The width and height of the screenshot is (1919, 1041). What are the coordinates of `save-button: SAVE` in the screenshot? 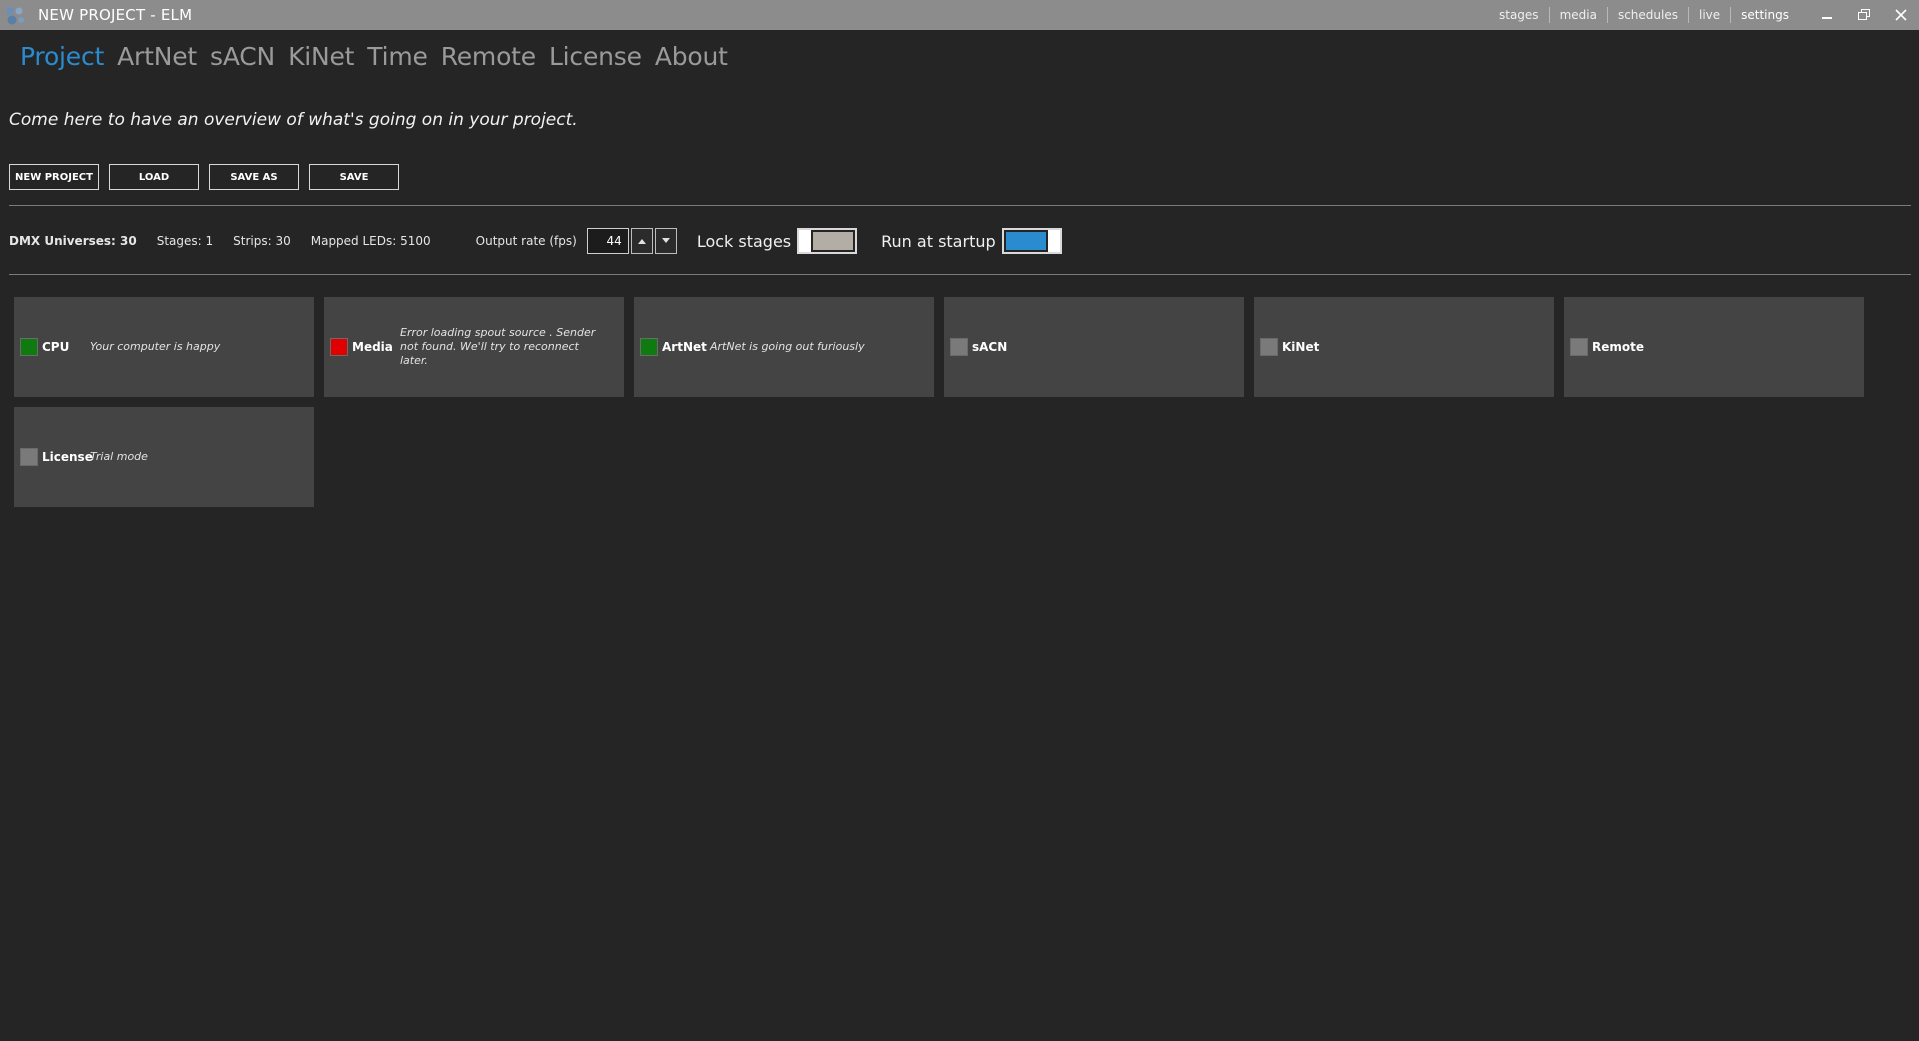 It's located at (354, 177).